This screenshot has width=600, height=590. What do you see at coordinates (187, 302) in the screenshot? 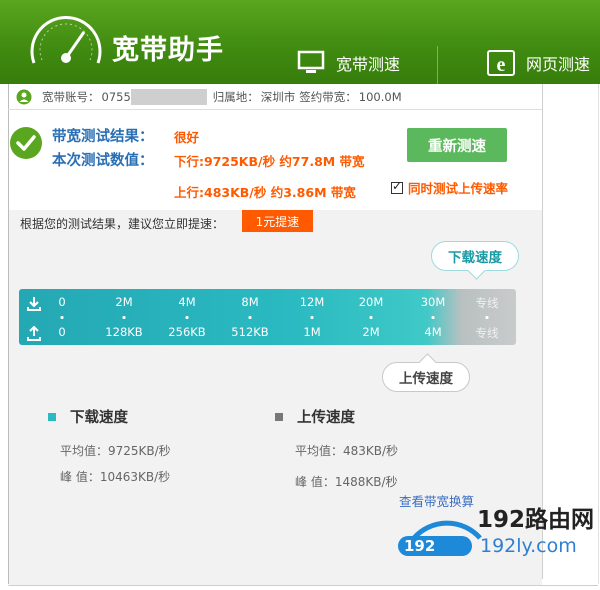
I see `download-tick: 4M` at bounding box center [187, 302].